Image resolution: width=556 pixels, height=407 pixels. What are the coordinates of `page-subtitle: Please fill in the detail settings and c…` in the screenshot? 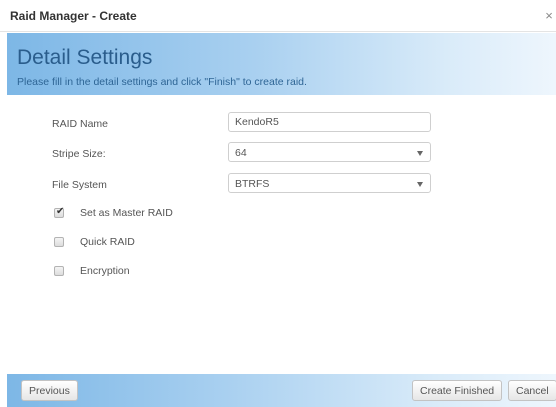 It's located at (162, 82).